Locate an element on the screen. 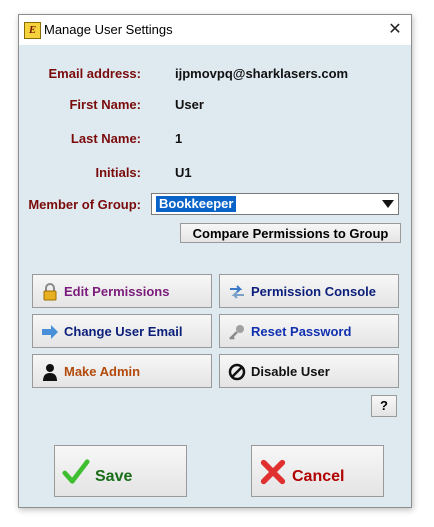  change-email-label: Change User Email is located at coordinates (123, 331).